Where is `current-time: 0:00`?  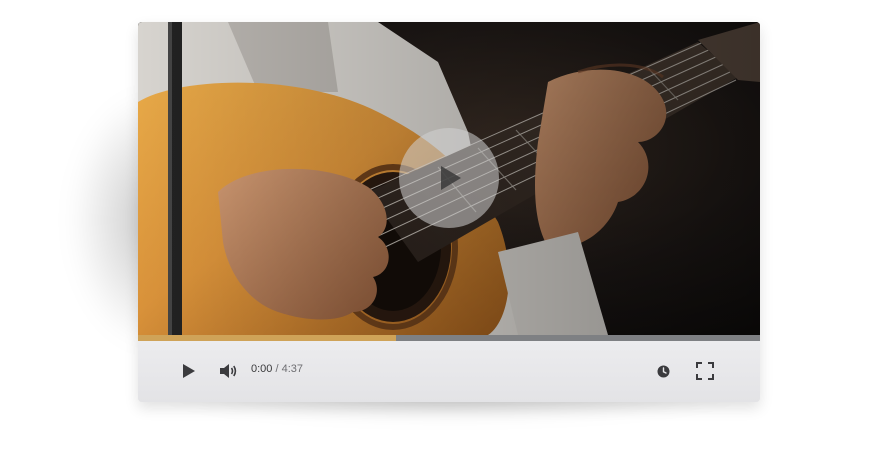
current-time: 0:00 is located at coordinates (262, 369).